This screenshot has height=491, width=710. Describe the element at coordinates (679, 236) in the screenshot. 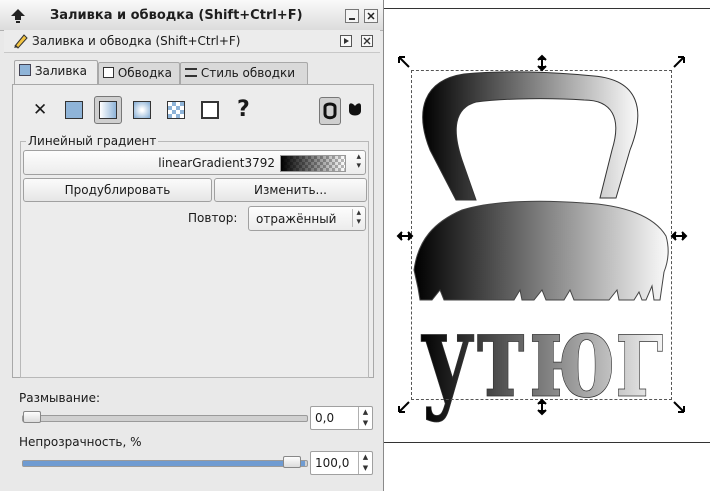

I see `scale-handle-right` at that location.